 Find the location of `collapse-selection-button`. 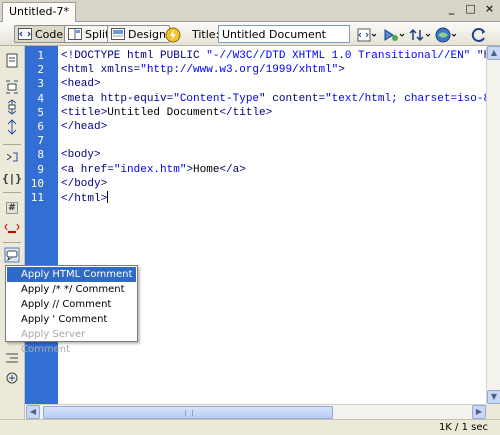

collapse-selection-button is located at coordinates (12, 108).